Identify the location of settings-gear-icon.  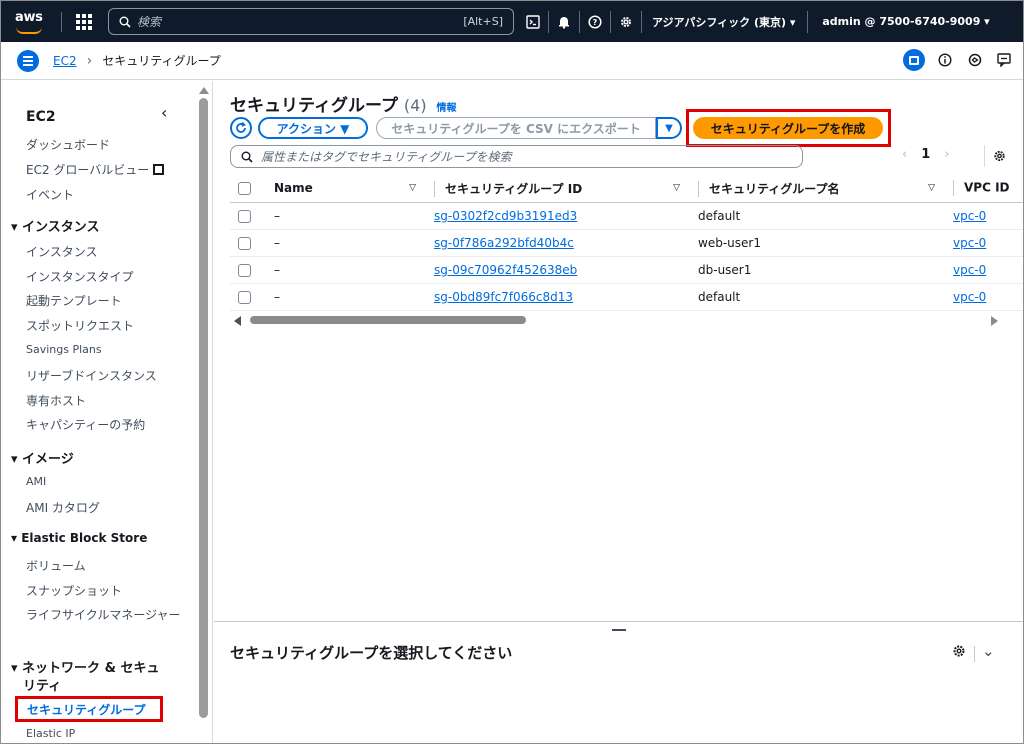
(626, 22).